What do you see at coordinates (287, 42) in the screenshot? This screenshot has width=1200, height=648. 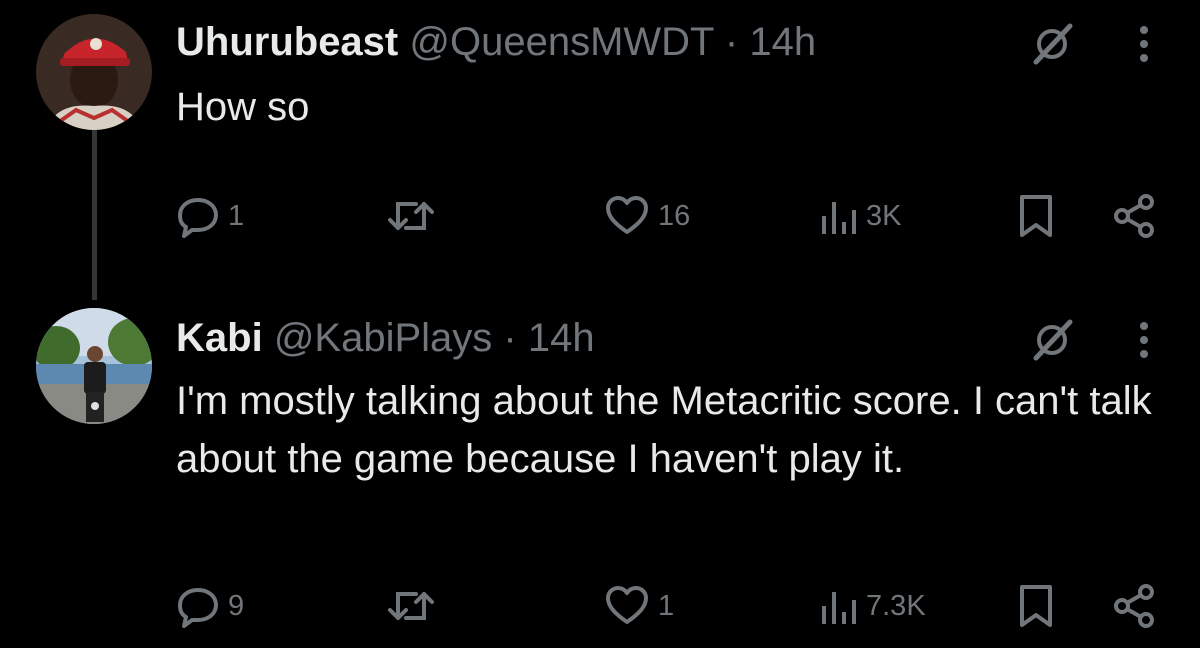 I see `display-name: Uhurubeast` at bounding box center [287, 42].